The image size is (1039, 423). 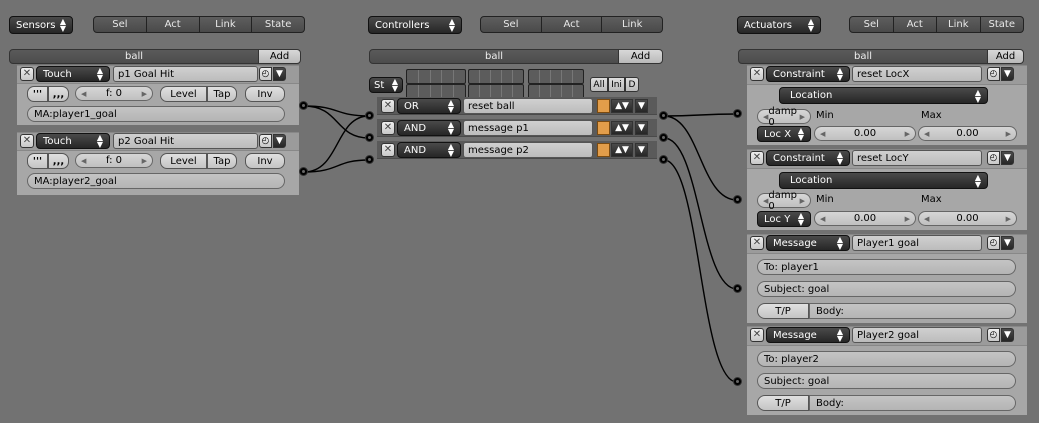 What do you see at coordinates (784, 219) in the screenshot?
I see `actuator-2-axis-select: Loc Y ▲ ▼` at bounding box center [784, 219].